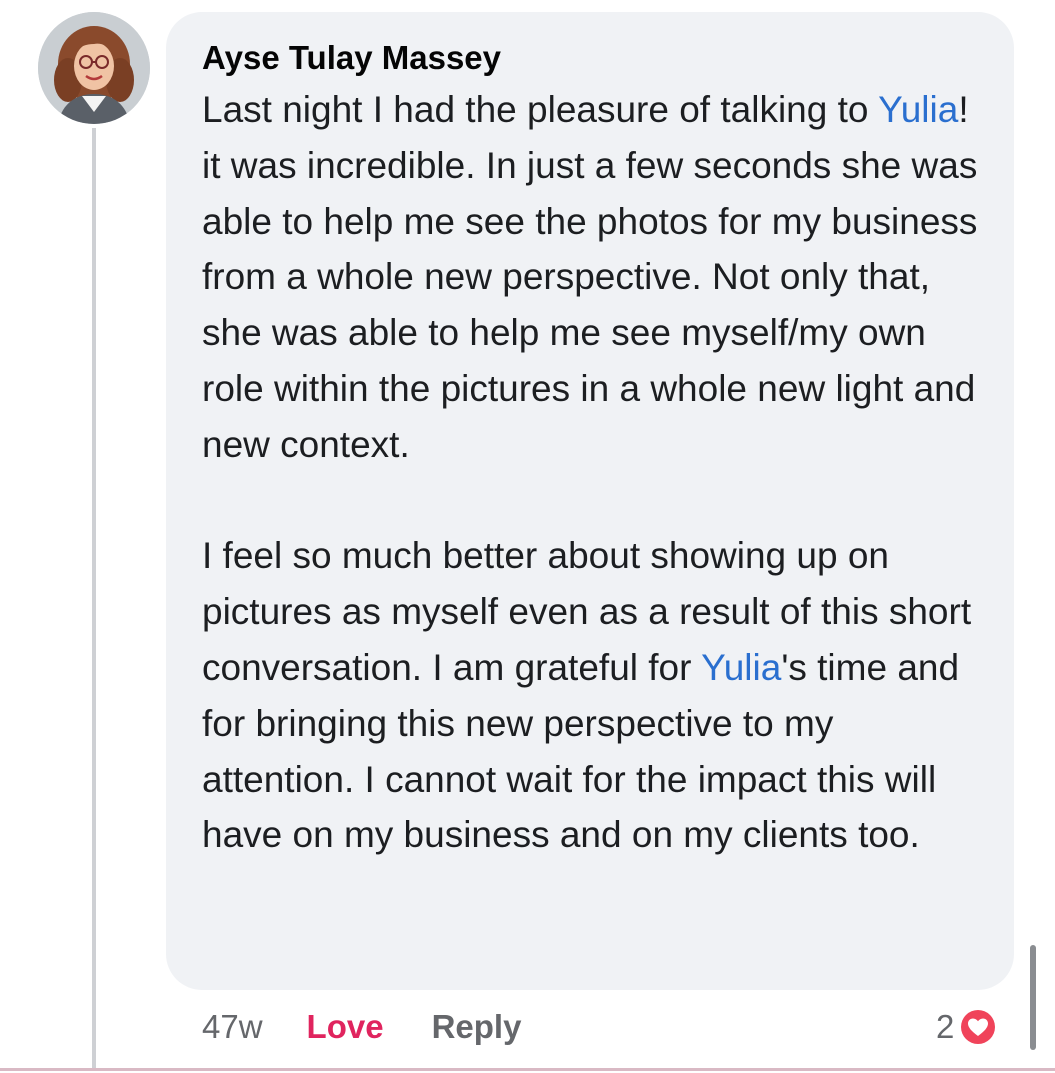  What do you see at coordinates (345, 1027) in the screenshot?
I see `love-button: Love` at bounding box center [345, 1027].